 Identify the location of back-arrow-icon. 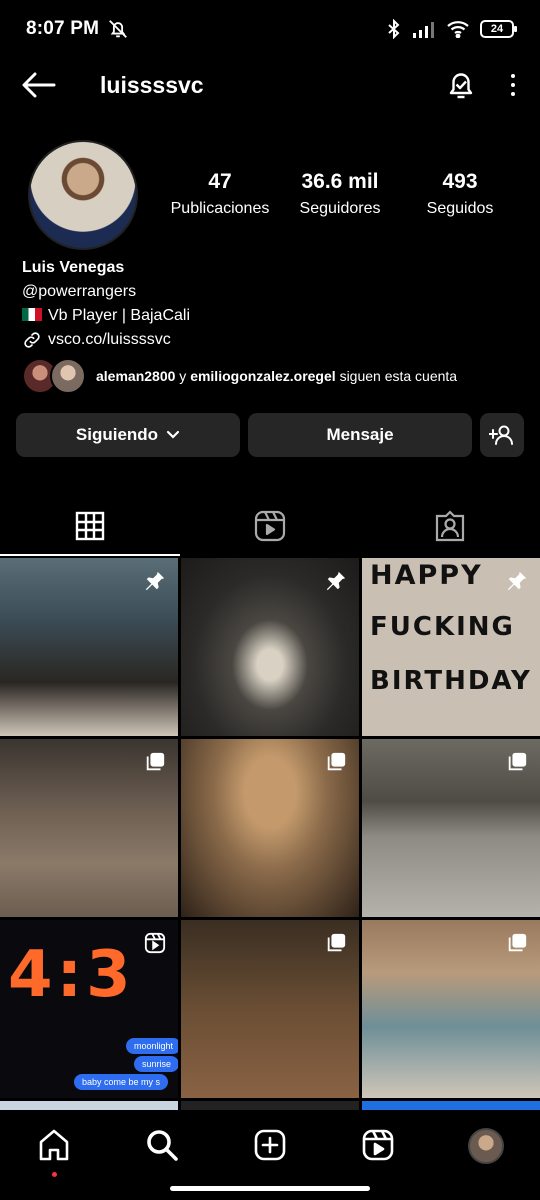
(39, 85).